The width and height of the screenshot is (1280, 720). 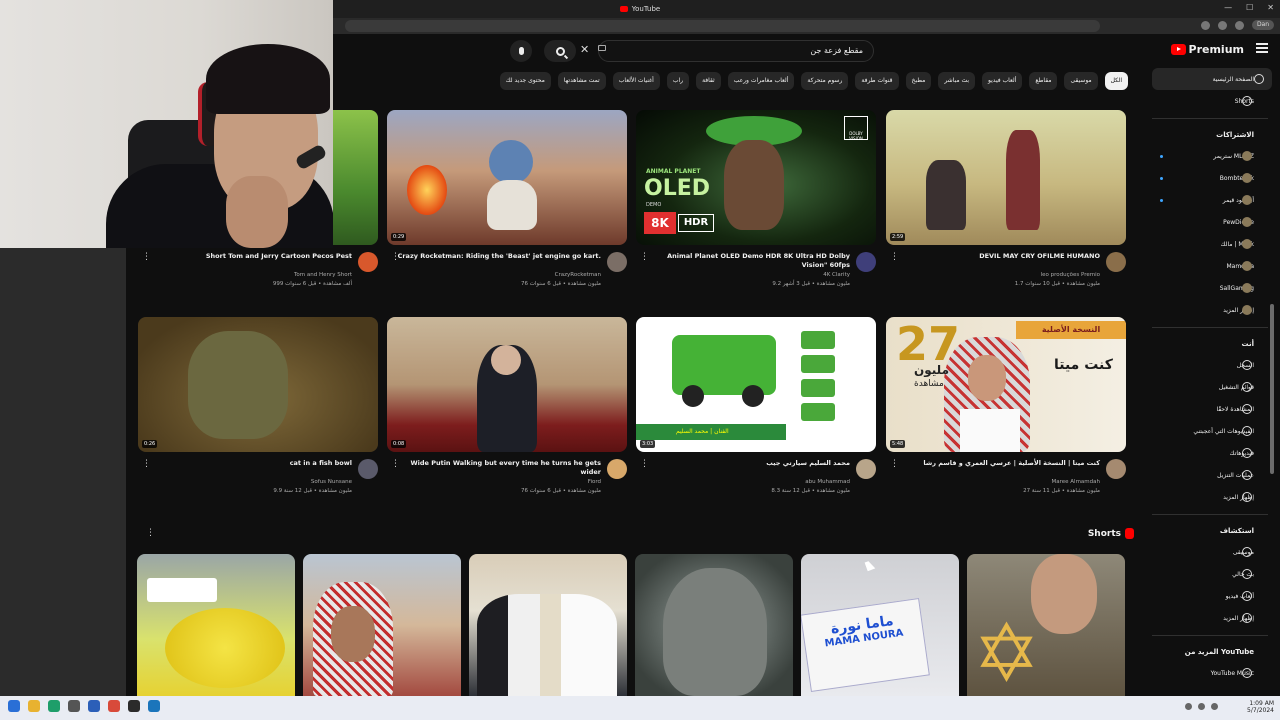 What do you see at coordinates (646, 9) in the screenshot?
I see `tab-title: YouTube` at bounding box center [646, 9].